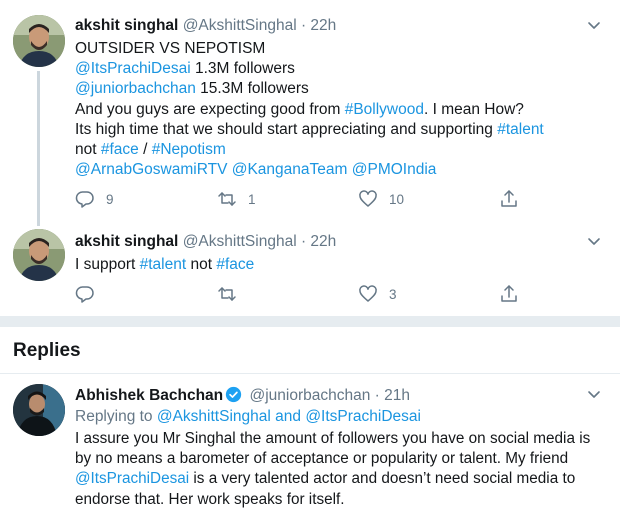 This screenshot has width=620, height=518. Describe the element at coordinates (151, 169) in the screenshot. I see `mention-link: @ArnabGoswamiRTV` at that location.